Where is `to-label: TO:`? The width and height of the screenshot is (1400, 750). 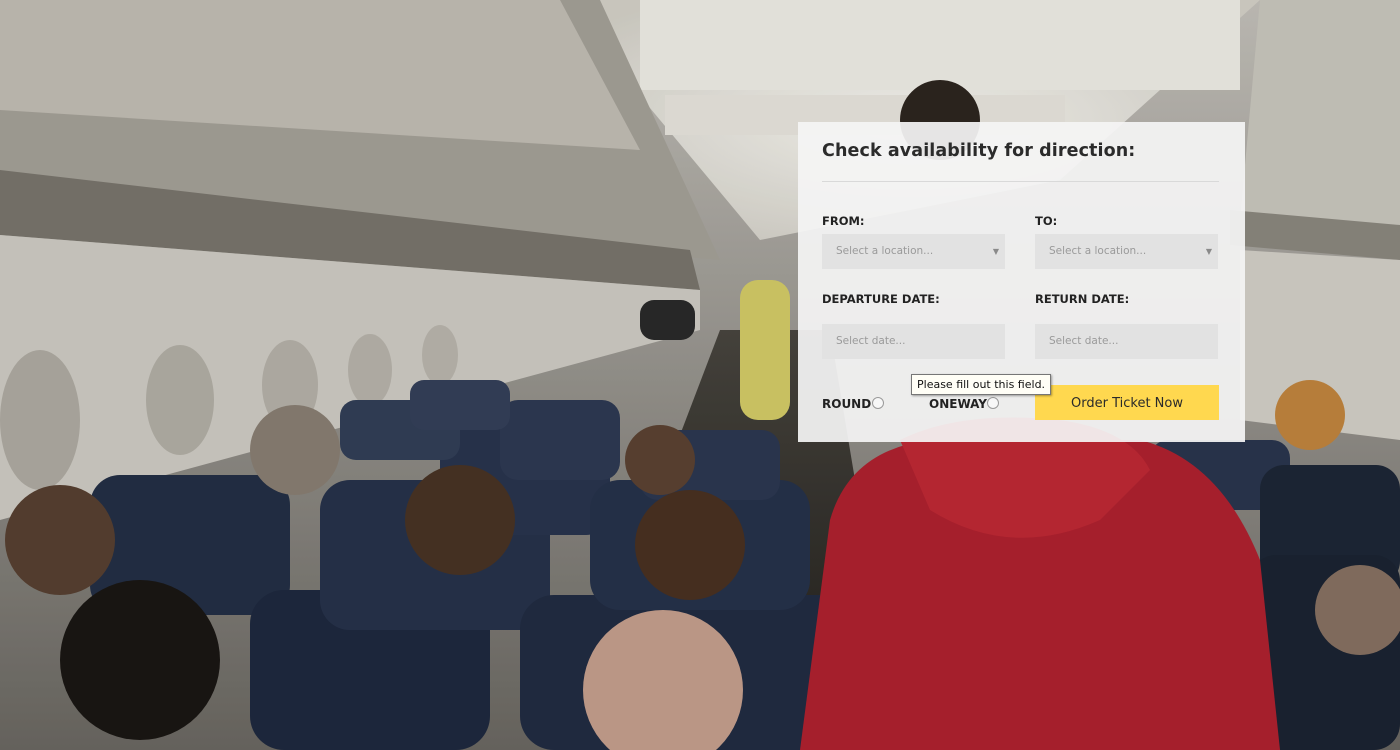 to-label: TO: is located at coordinates (1046, 221).